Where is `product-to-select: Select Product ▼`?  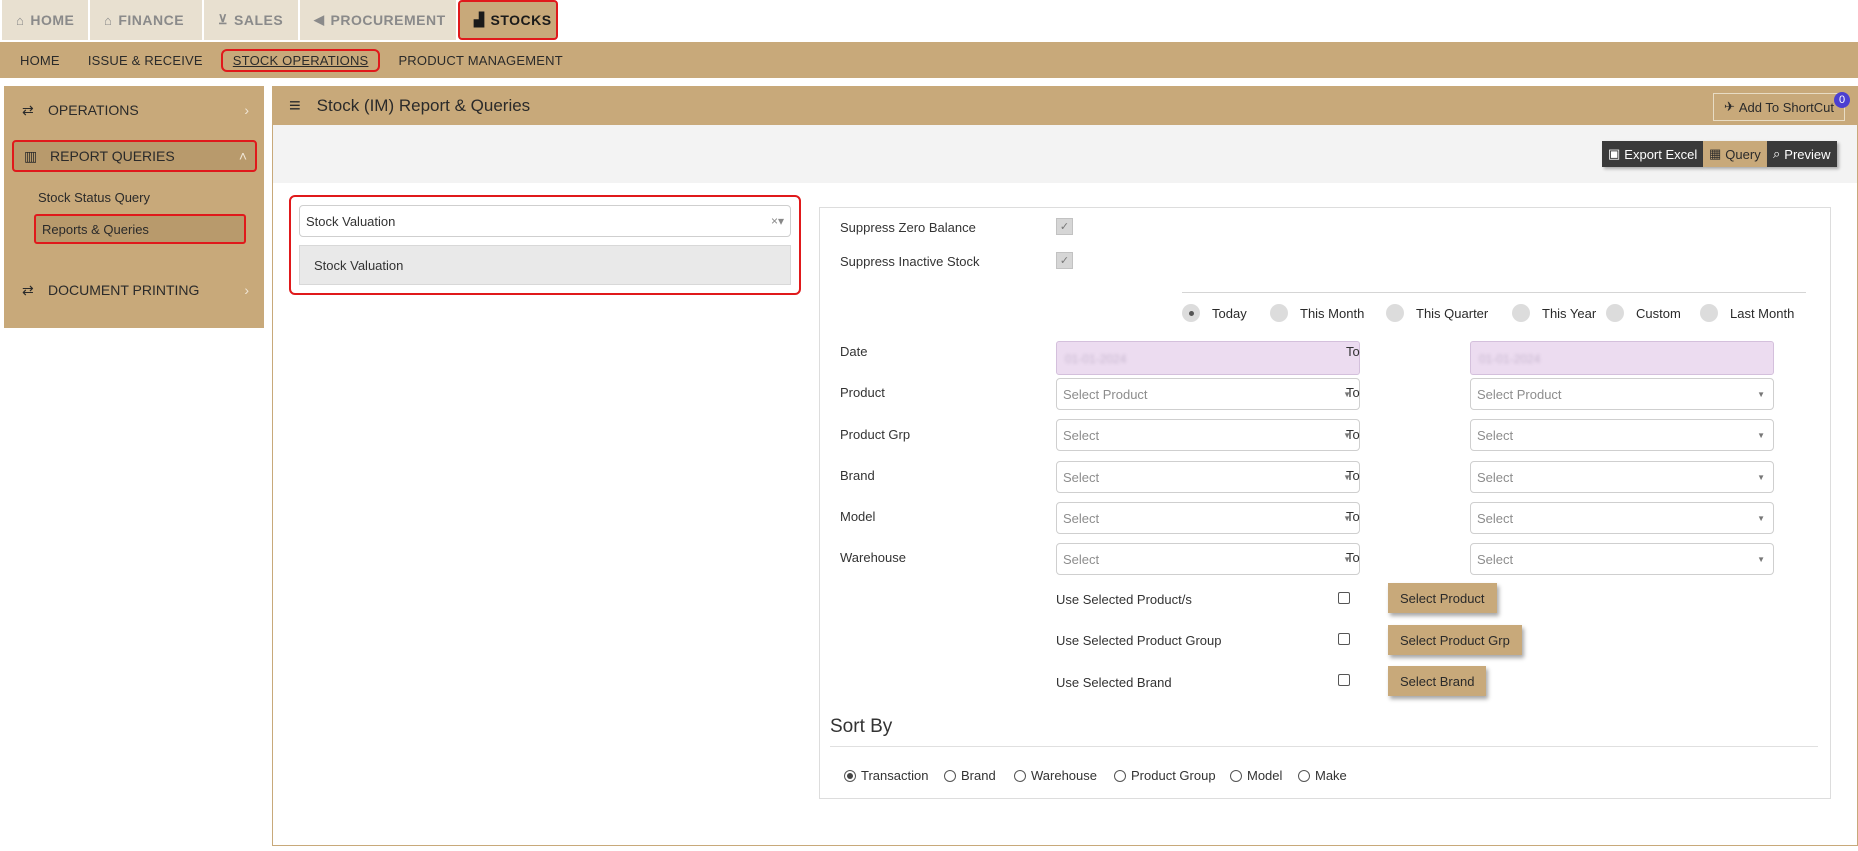 product-to-select: Select Product ▼ is located at coordinates (1622, 394).